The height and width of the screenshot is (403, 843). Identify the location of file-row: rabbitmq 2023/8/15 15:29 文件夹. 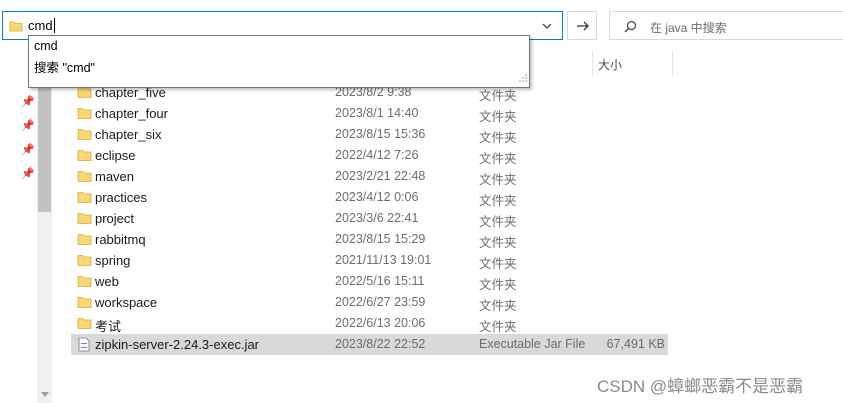
(369, 239).